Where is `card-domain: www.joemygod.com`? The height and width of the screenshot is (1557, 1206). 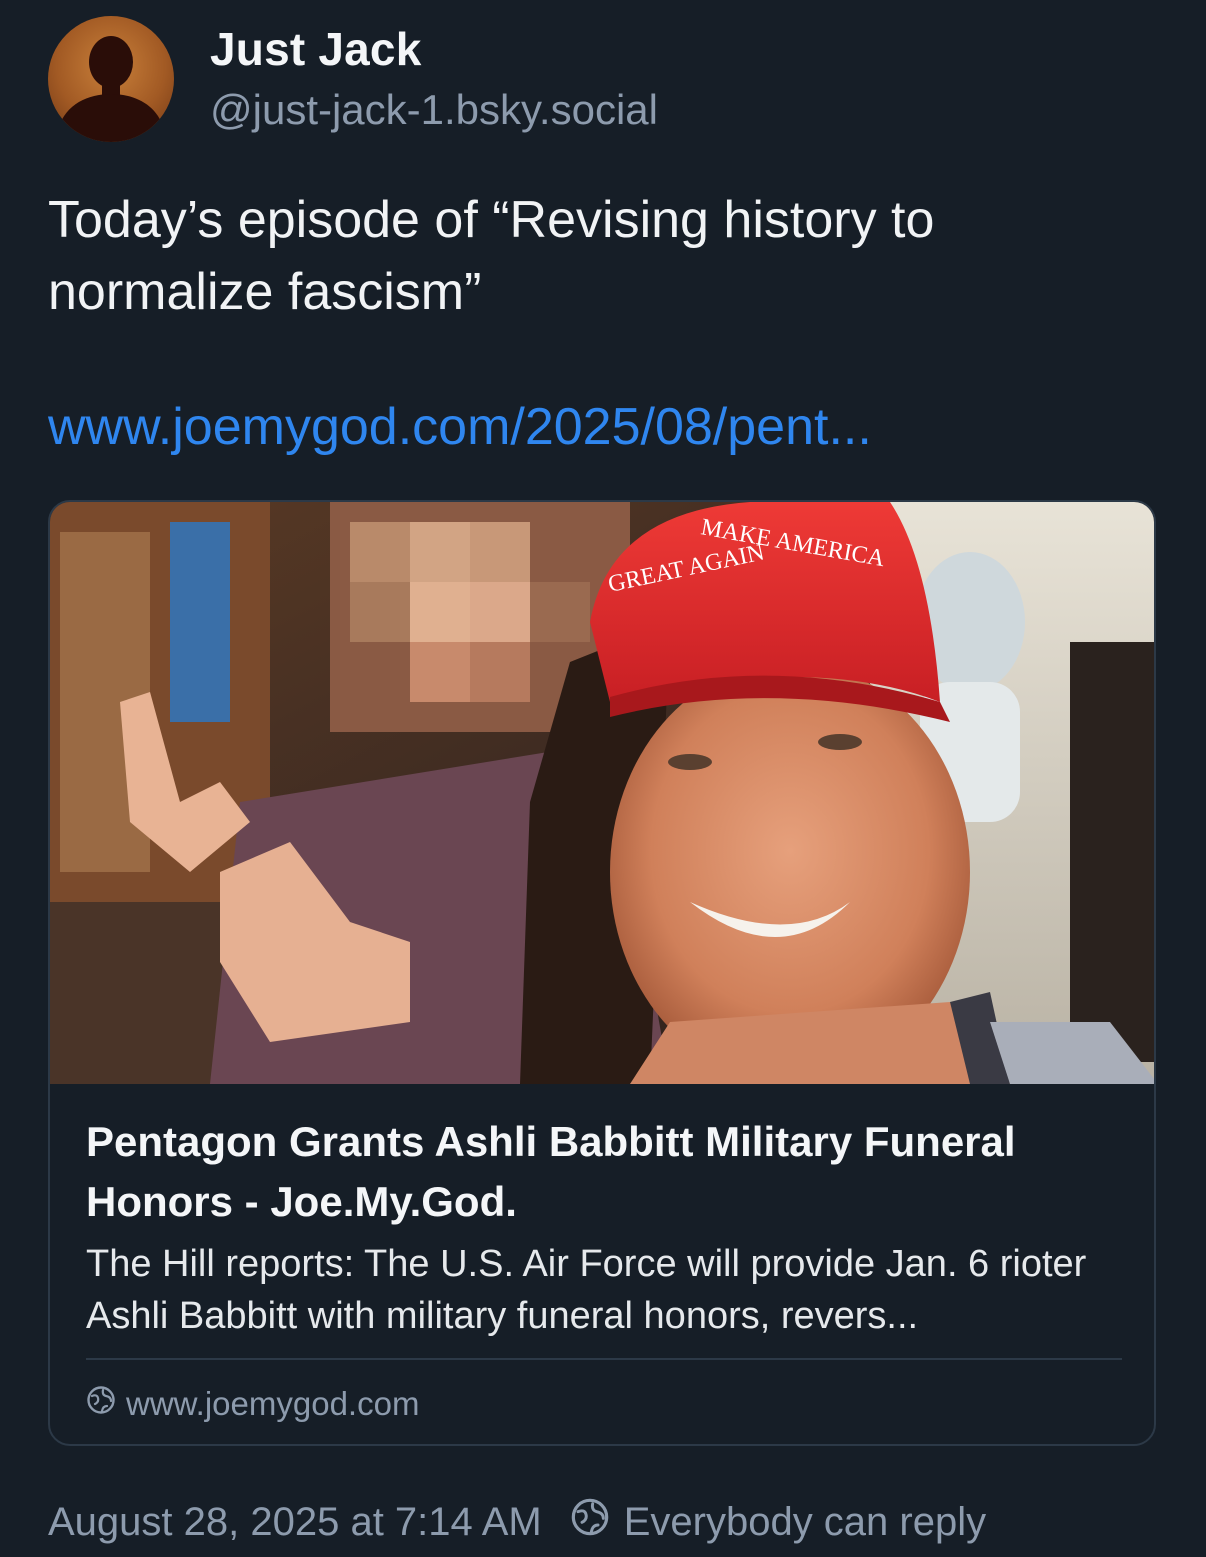 card-domain: www.joemygod.com is located at coordinates (252, 1404).